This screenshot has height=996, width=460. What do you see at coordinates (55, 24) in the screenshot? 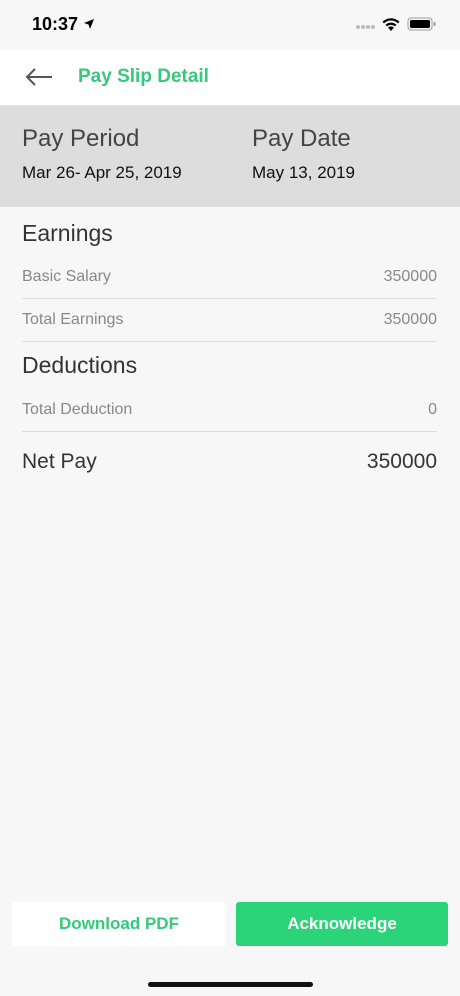
I see `status-time: 10:37` at bounding box center [55, 24].